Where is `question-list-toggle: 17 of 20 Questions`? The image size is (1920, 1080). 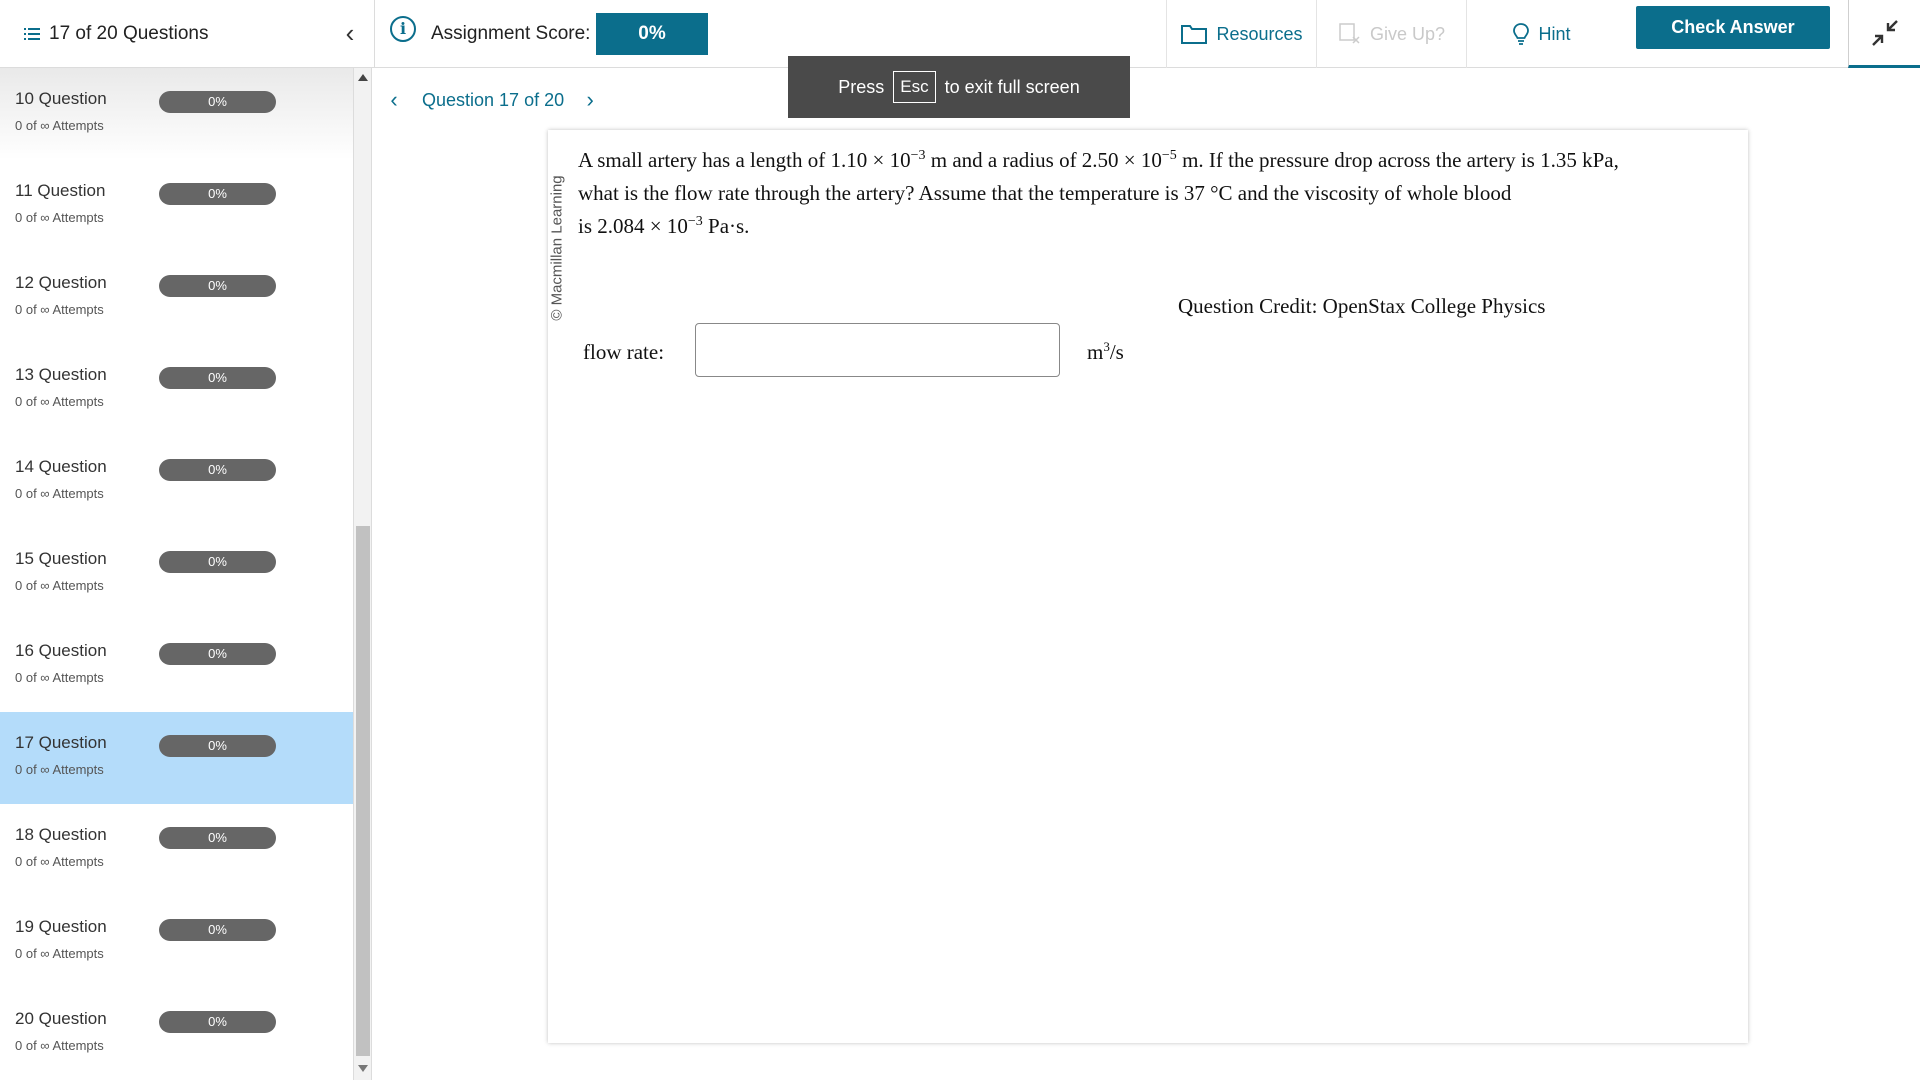
question-list-toggle: 17 of 20 Questions is located at coordinates (116, 34).